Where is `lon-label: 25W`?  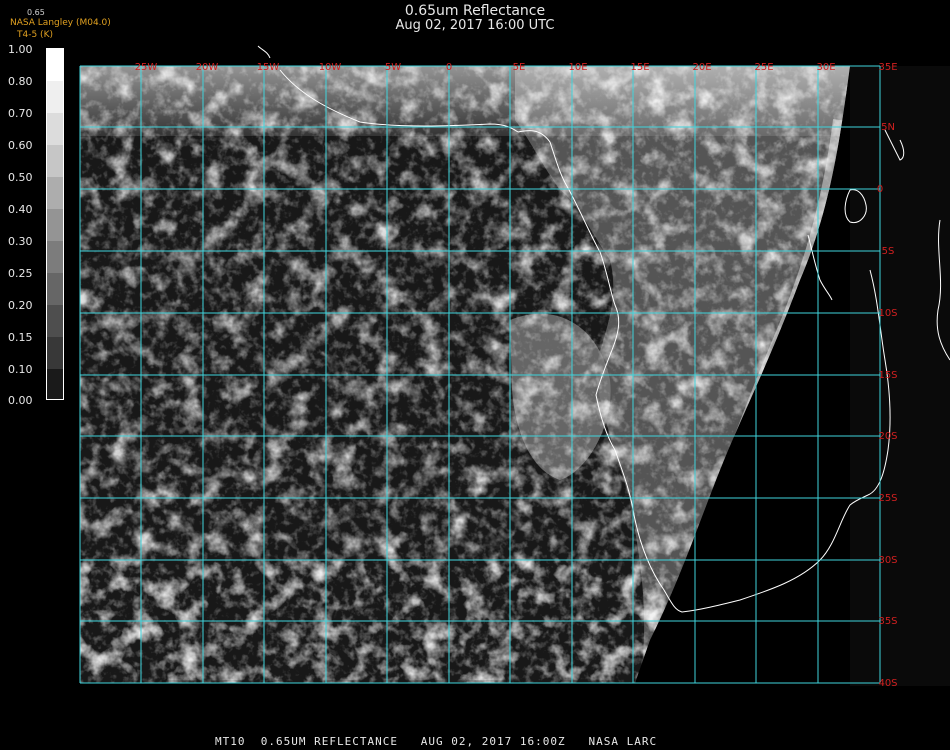 lon-label: 25W is located at coordinates (146, 67).